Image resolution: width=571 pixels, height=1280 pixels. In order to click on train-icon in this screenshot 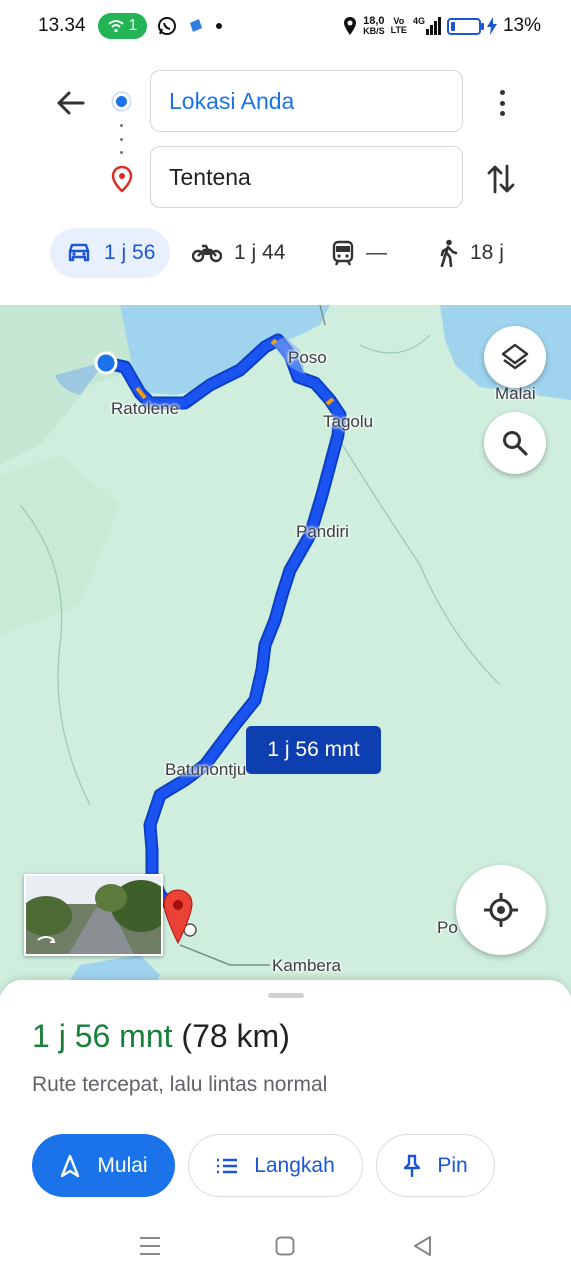, I will do `click(343, 253)`.